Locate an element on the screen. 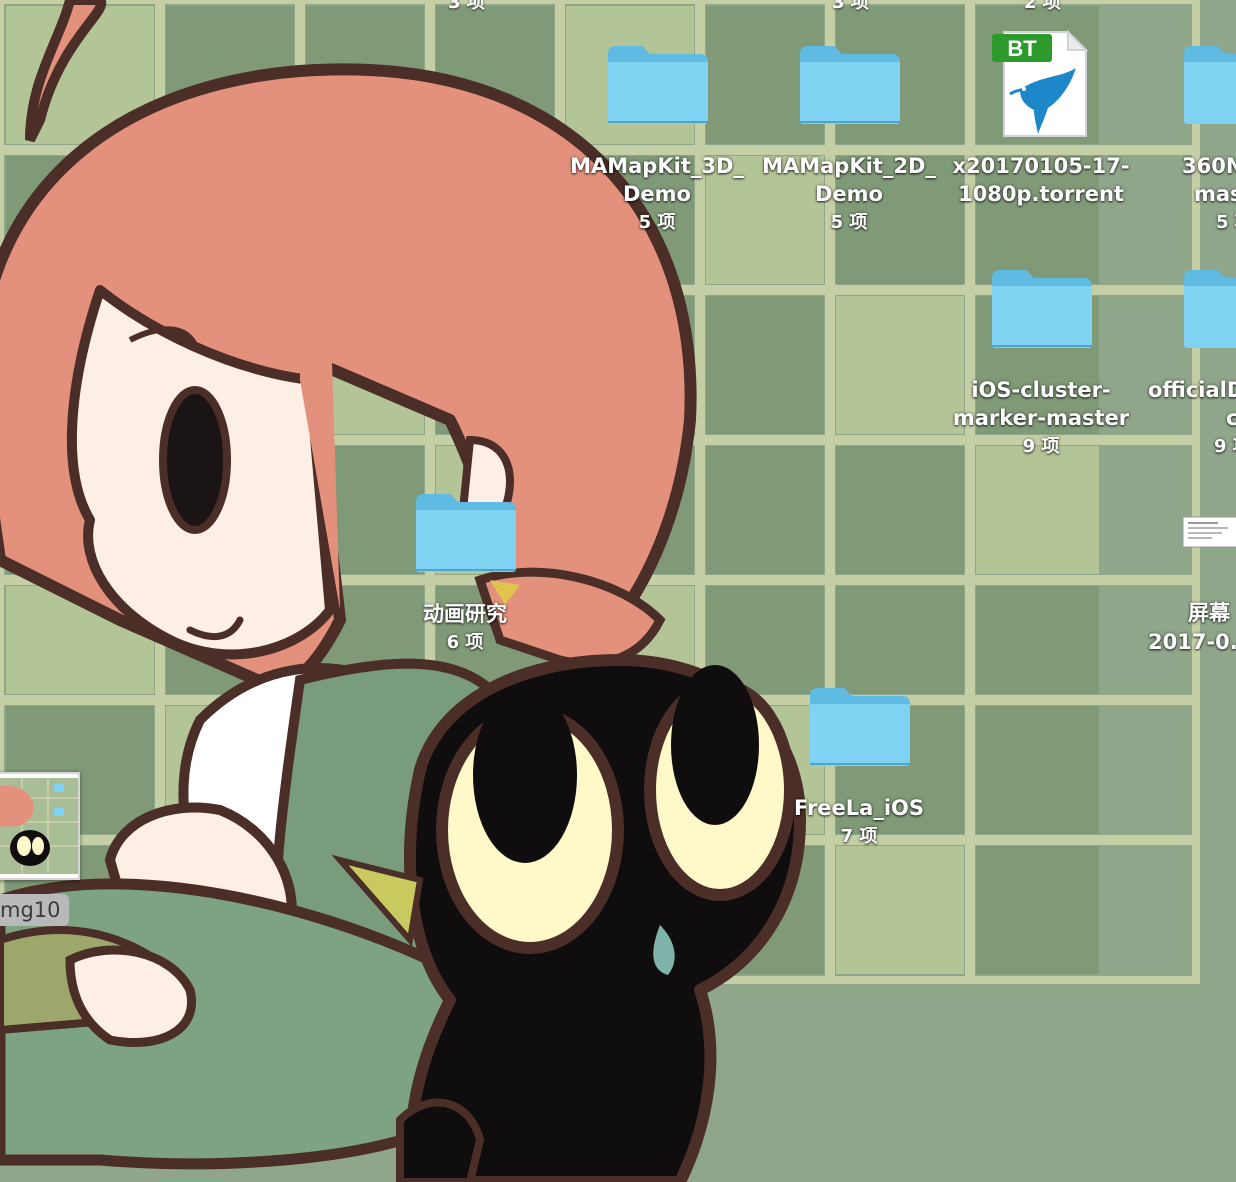 The height and width of the screenshot is (1182, 1236). item-name: FreeLa_iOS is located at coordinates (859, 808).